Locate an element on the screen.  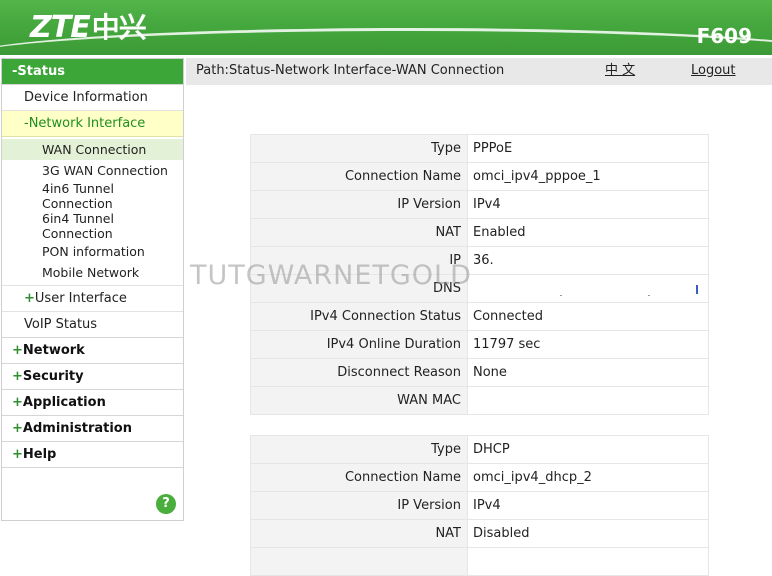
field-label: IPv4 Online Duration is located at coordinates (359, 344).